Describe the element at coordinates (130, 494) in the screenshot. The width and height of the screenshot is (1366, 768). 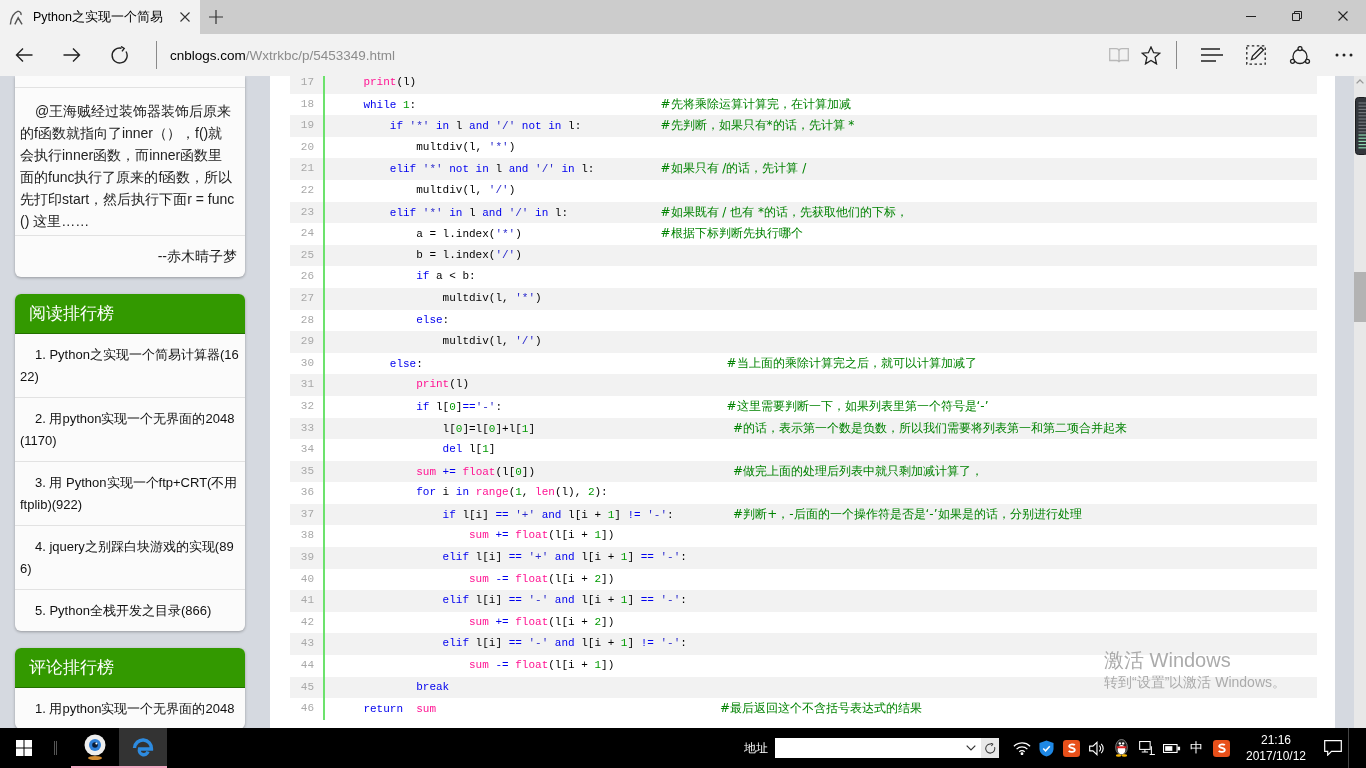
I see `ranking-item: 3. 用 Python实现一个ftp+CRT(不用ftplib)(922)` at that location.